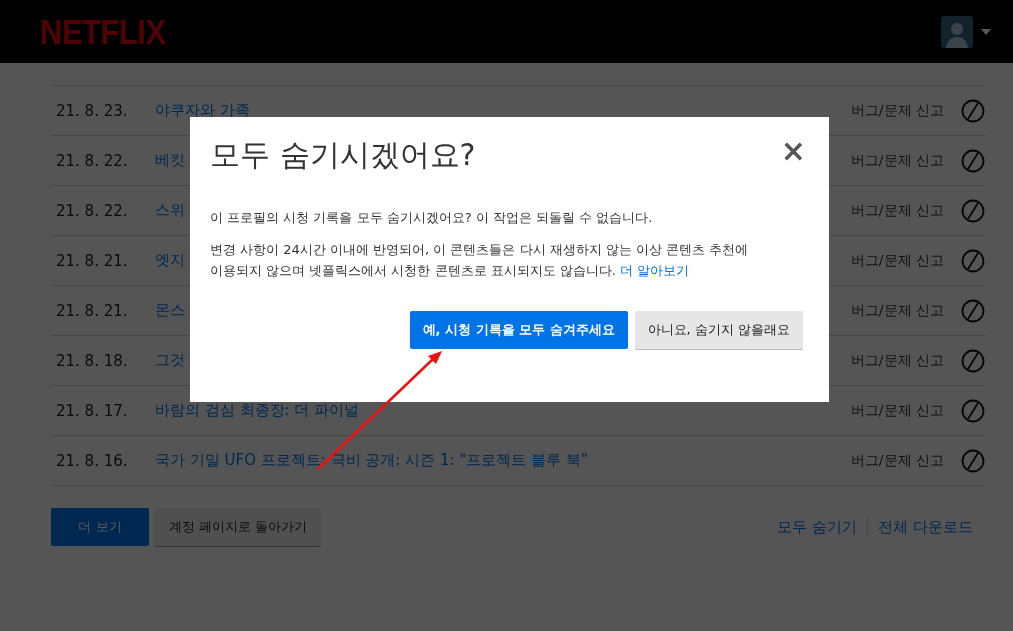 Image resolution: width=1013 pixels, height=631 pixels. I want to click on back-button: 계정 페이지로 돌아가기, so click(238, 527).